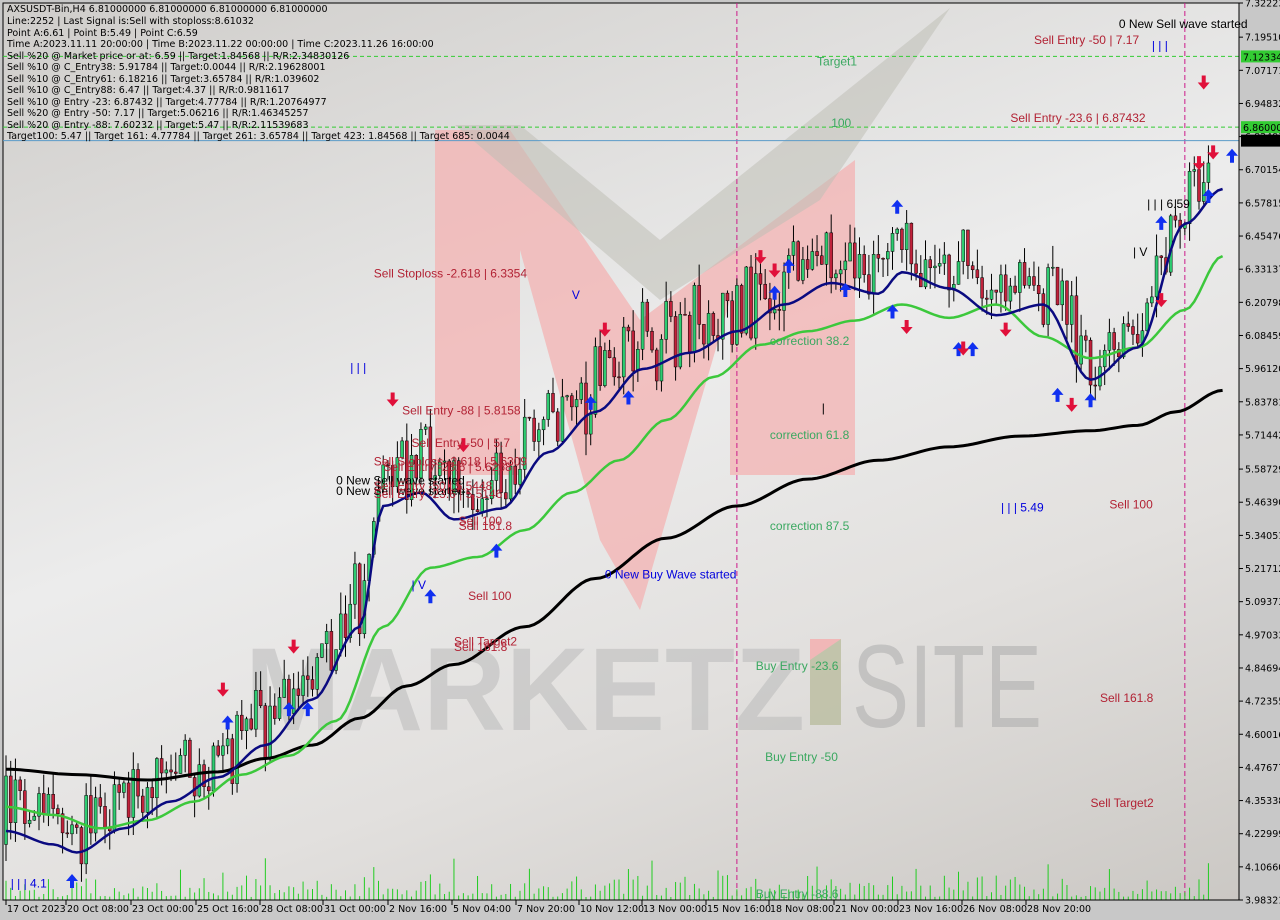  I want to click on chart-annotation: correction 87.5, so click(810, 526).